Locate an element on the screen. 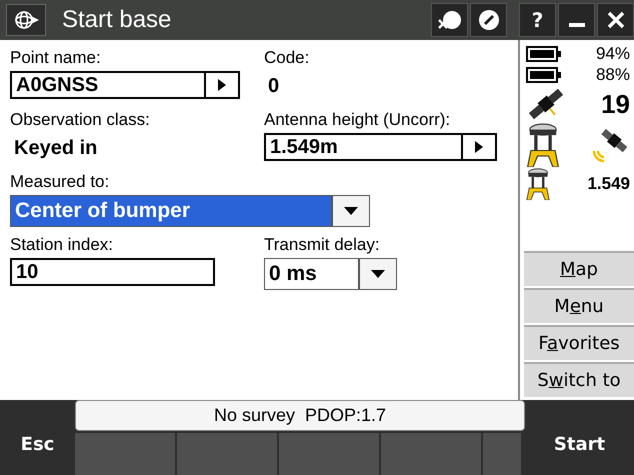 The image size is (634, 475). status-bar: No survey PDOP:1.7 is located at coordinates (300, 415).